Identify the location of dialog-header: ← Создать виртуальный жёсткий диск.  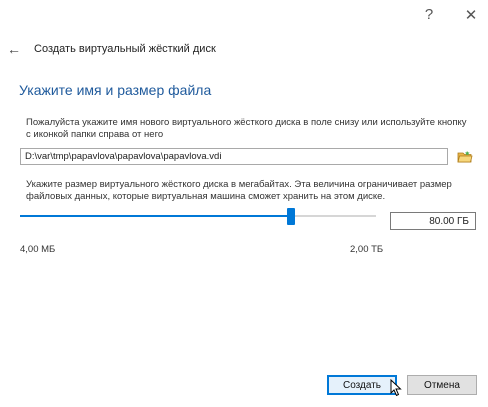
(247, 49).